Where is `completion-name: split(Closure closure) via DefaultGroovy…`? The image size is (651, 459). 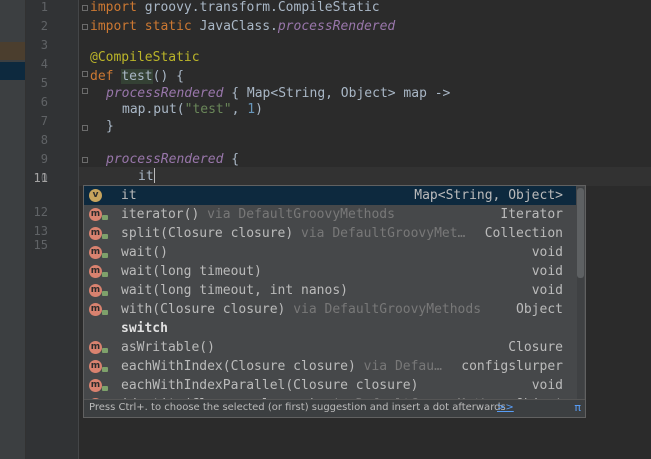
completion-name: split(Closure closure) via DefaultGroovy… is located at coordinates (293, 233).